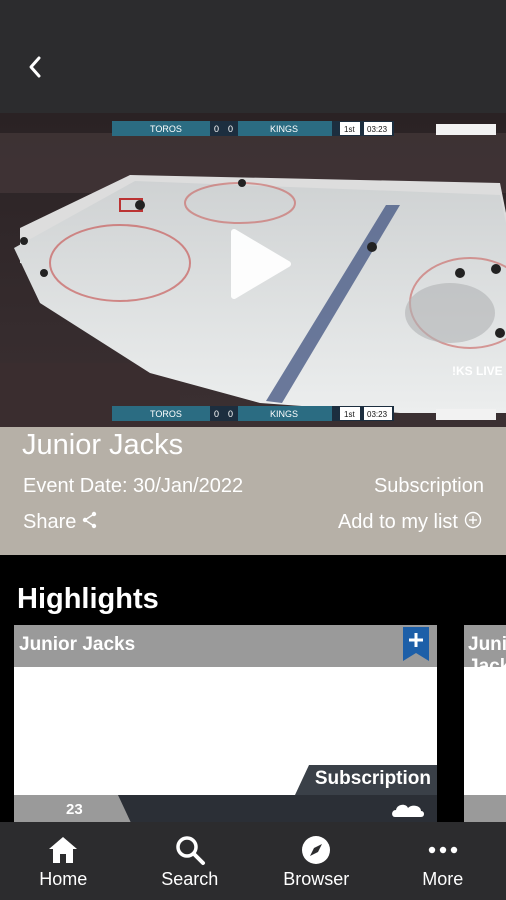 The height and width of the screenshot is (900, 506). Describe the element at coordinates (485, 725) in the screenshot. I see `highlight-card-partial: Junior Jacks` at that location.